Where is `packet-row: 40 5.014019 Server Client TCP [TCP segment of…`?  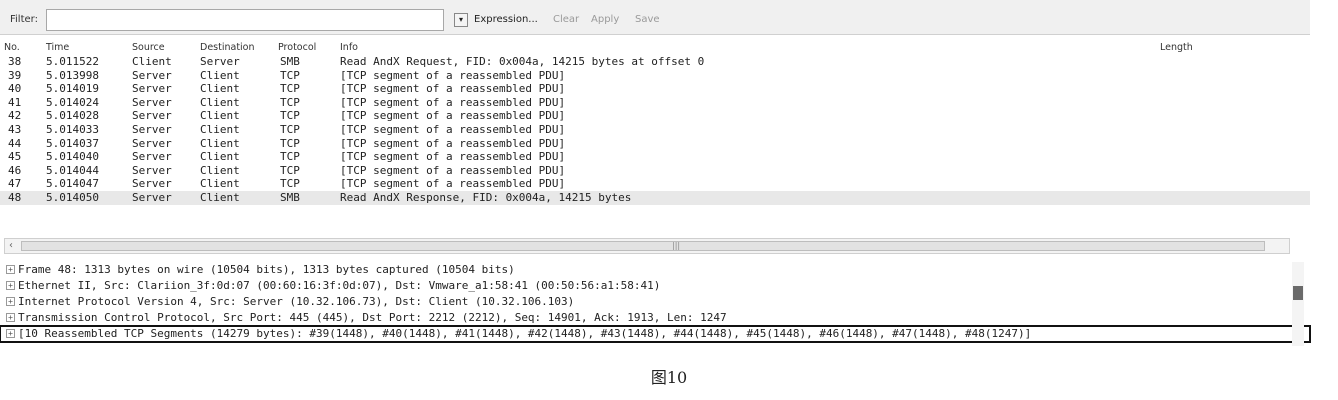 packet-row: 40 5.014019 Server Client TCP [TCP segment of… is located at coordinates (655, 89).